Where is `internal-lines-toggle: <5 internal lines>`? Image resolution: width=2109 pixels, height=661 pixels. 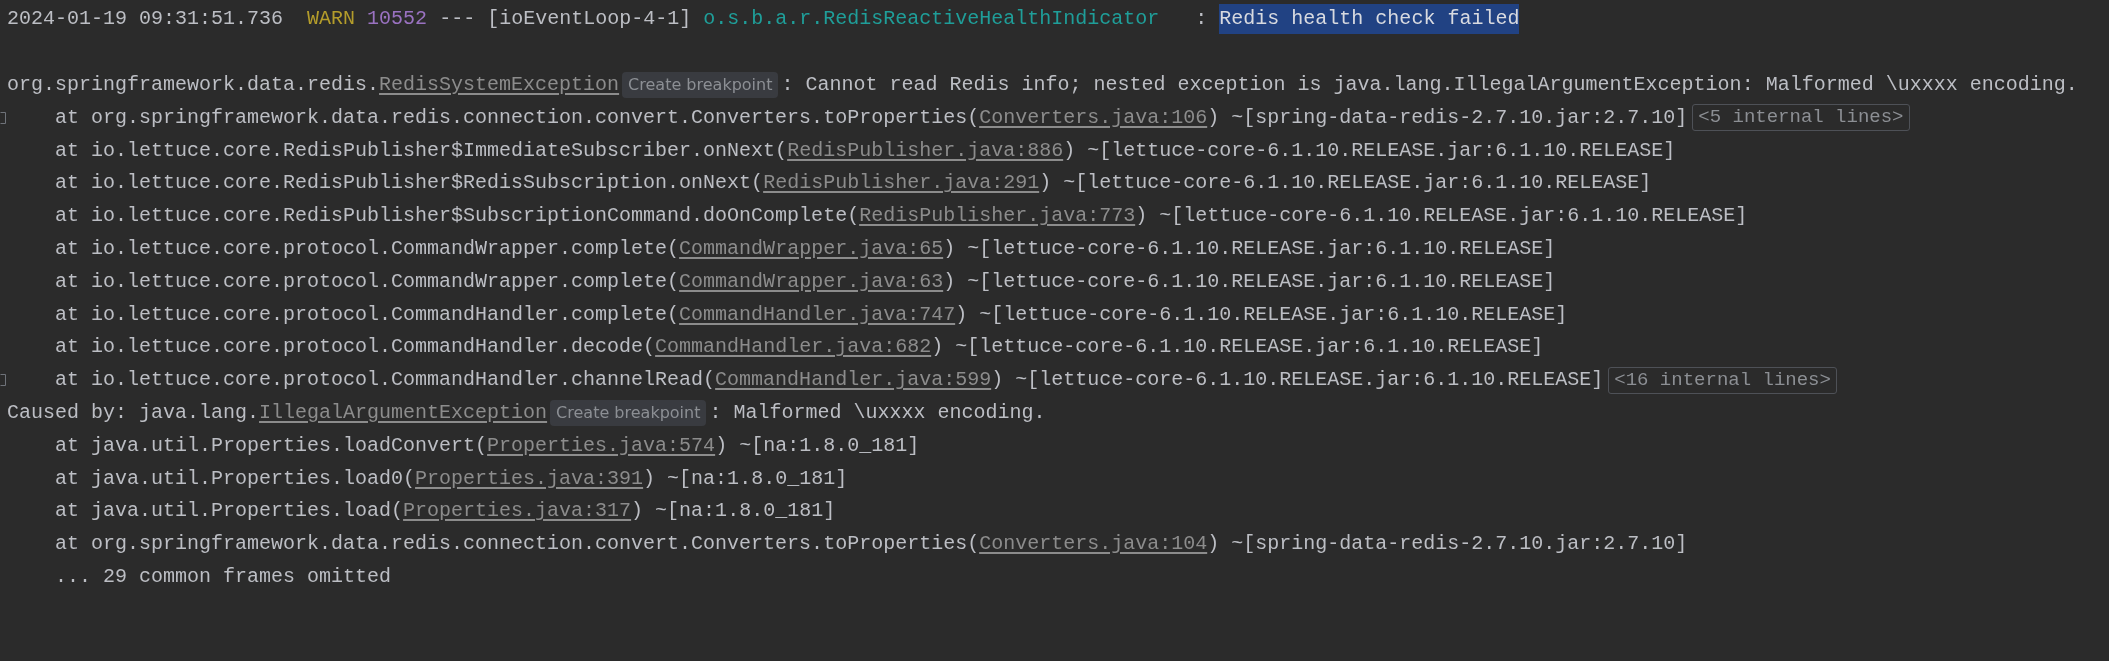 internal-lines-toggle: <5 internal lines> is located at coordinates (1801, 118).